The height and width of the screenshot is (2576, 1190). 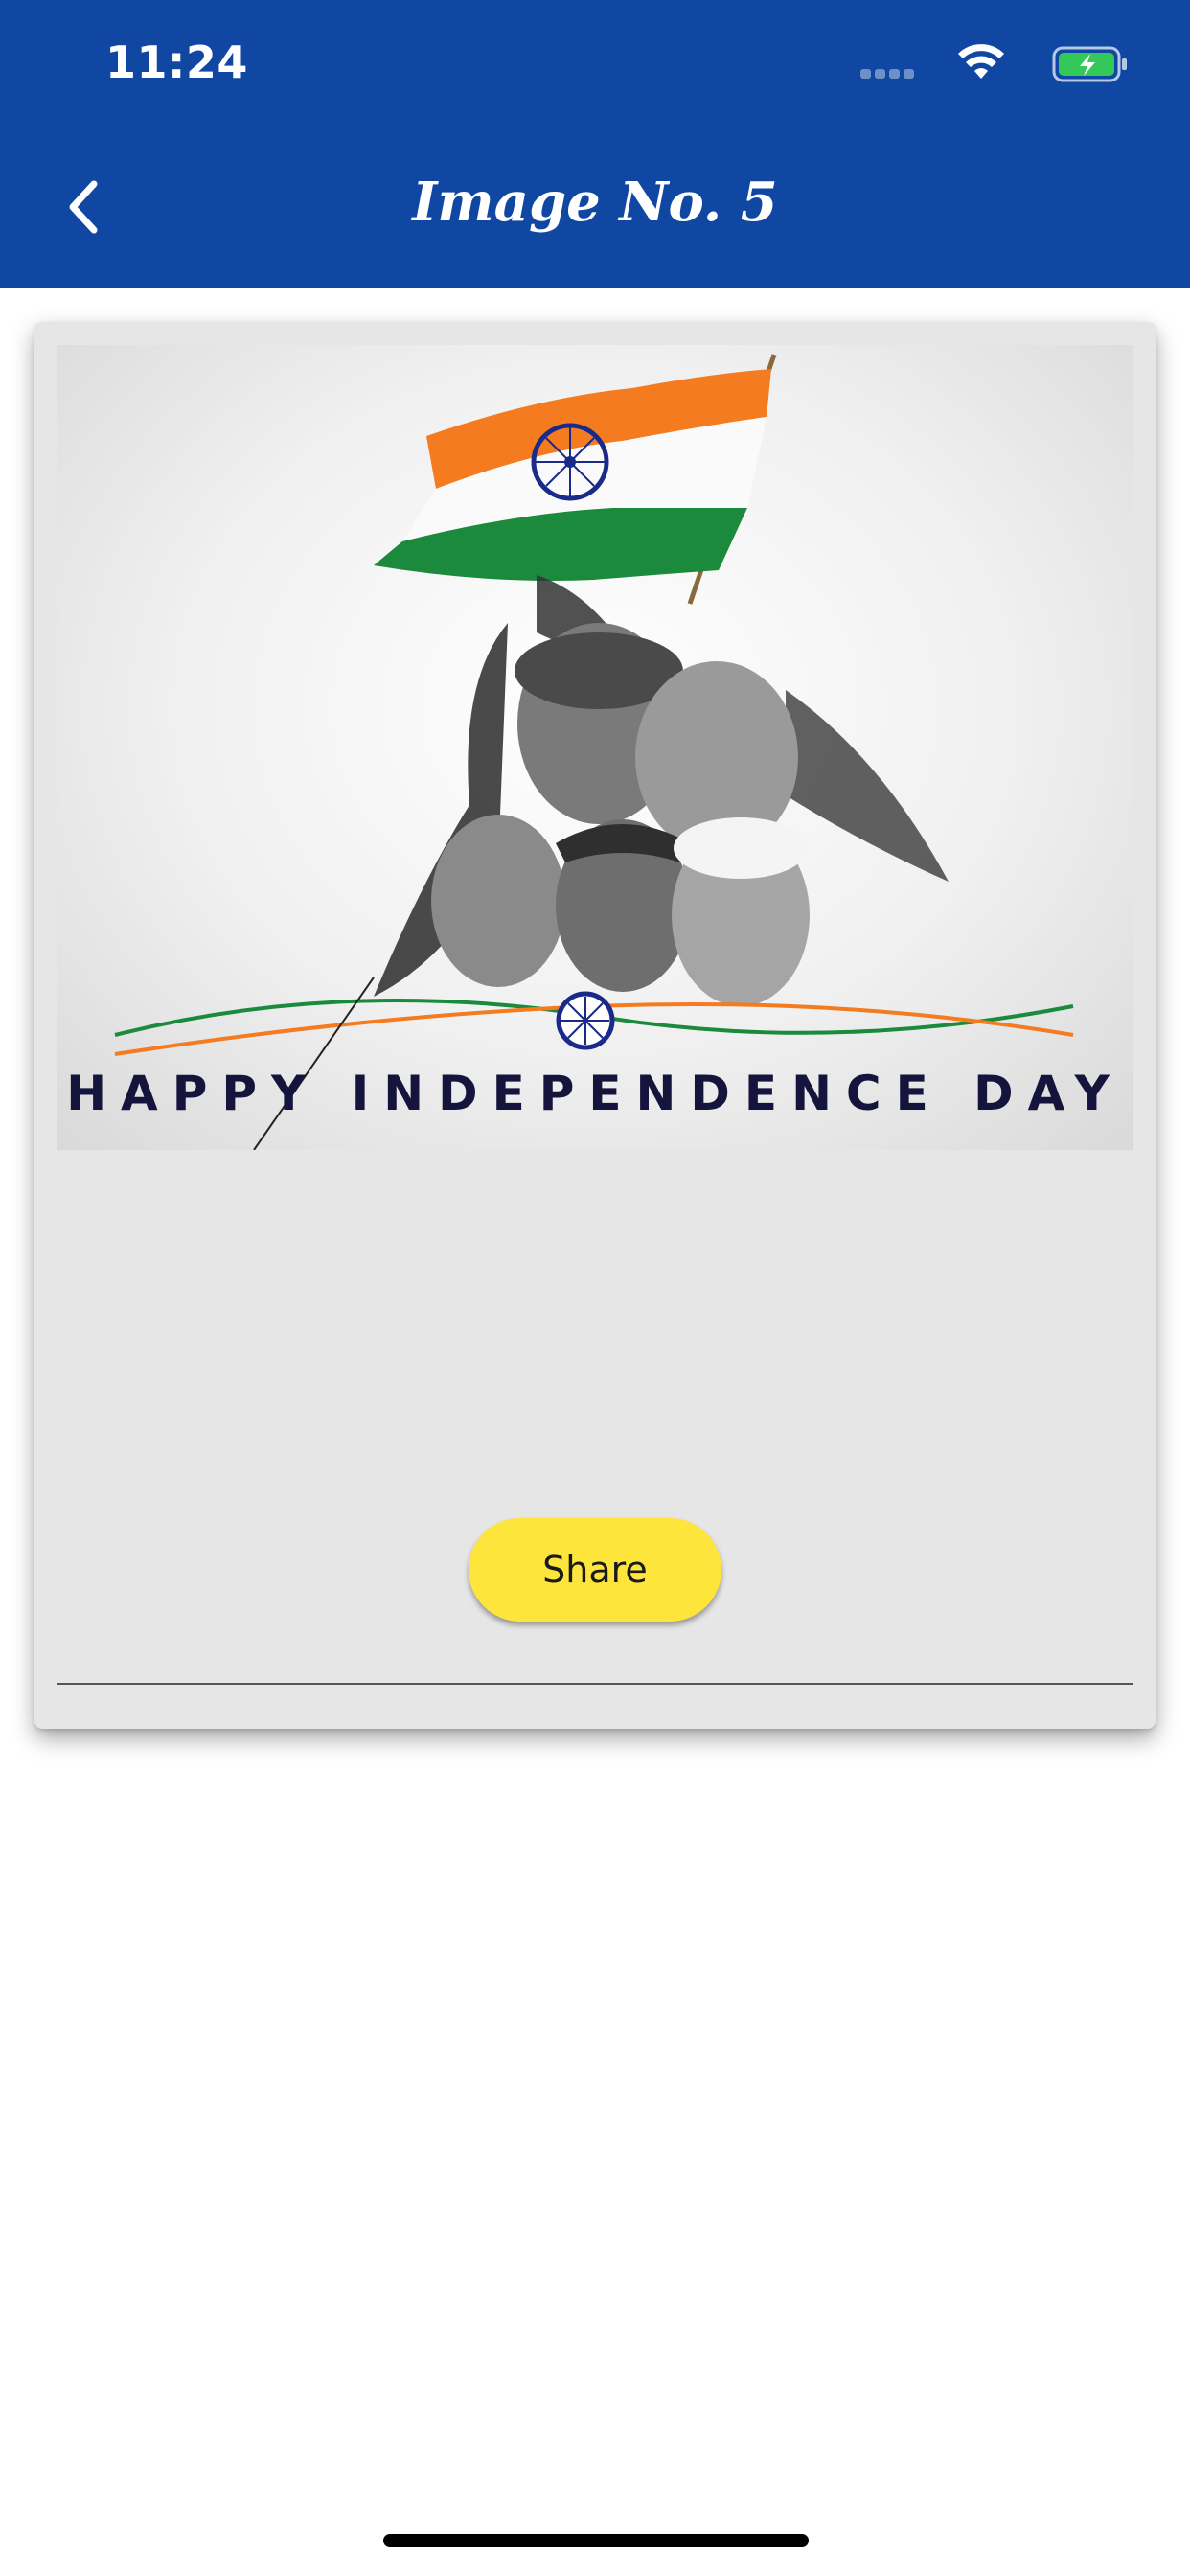 I want to click on divider, so click(x=595, y=1684).